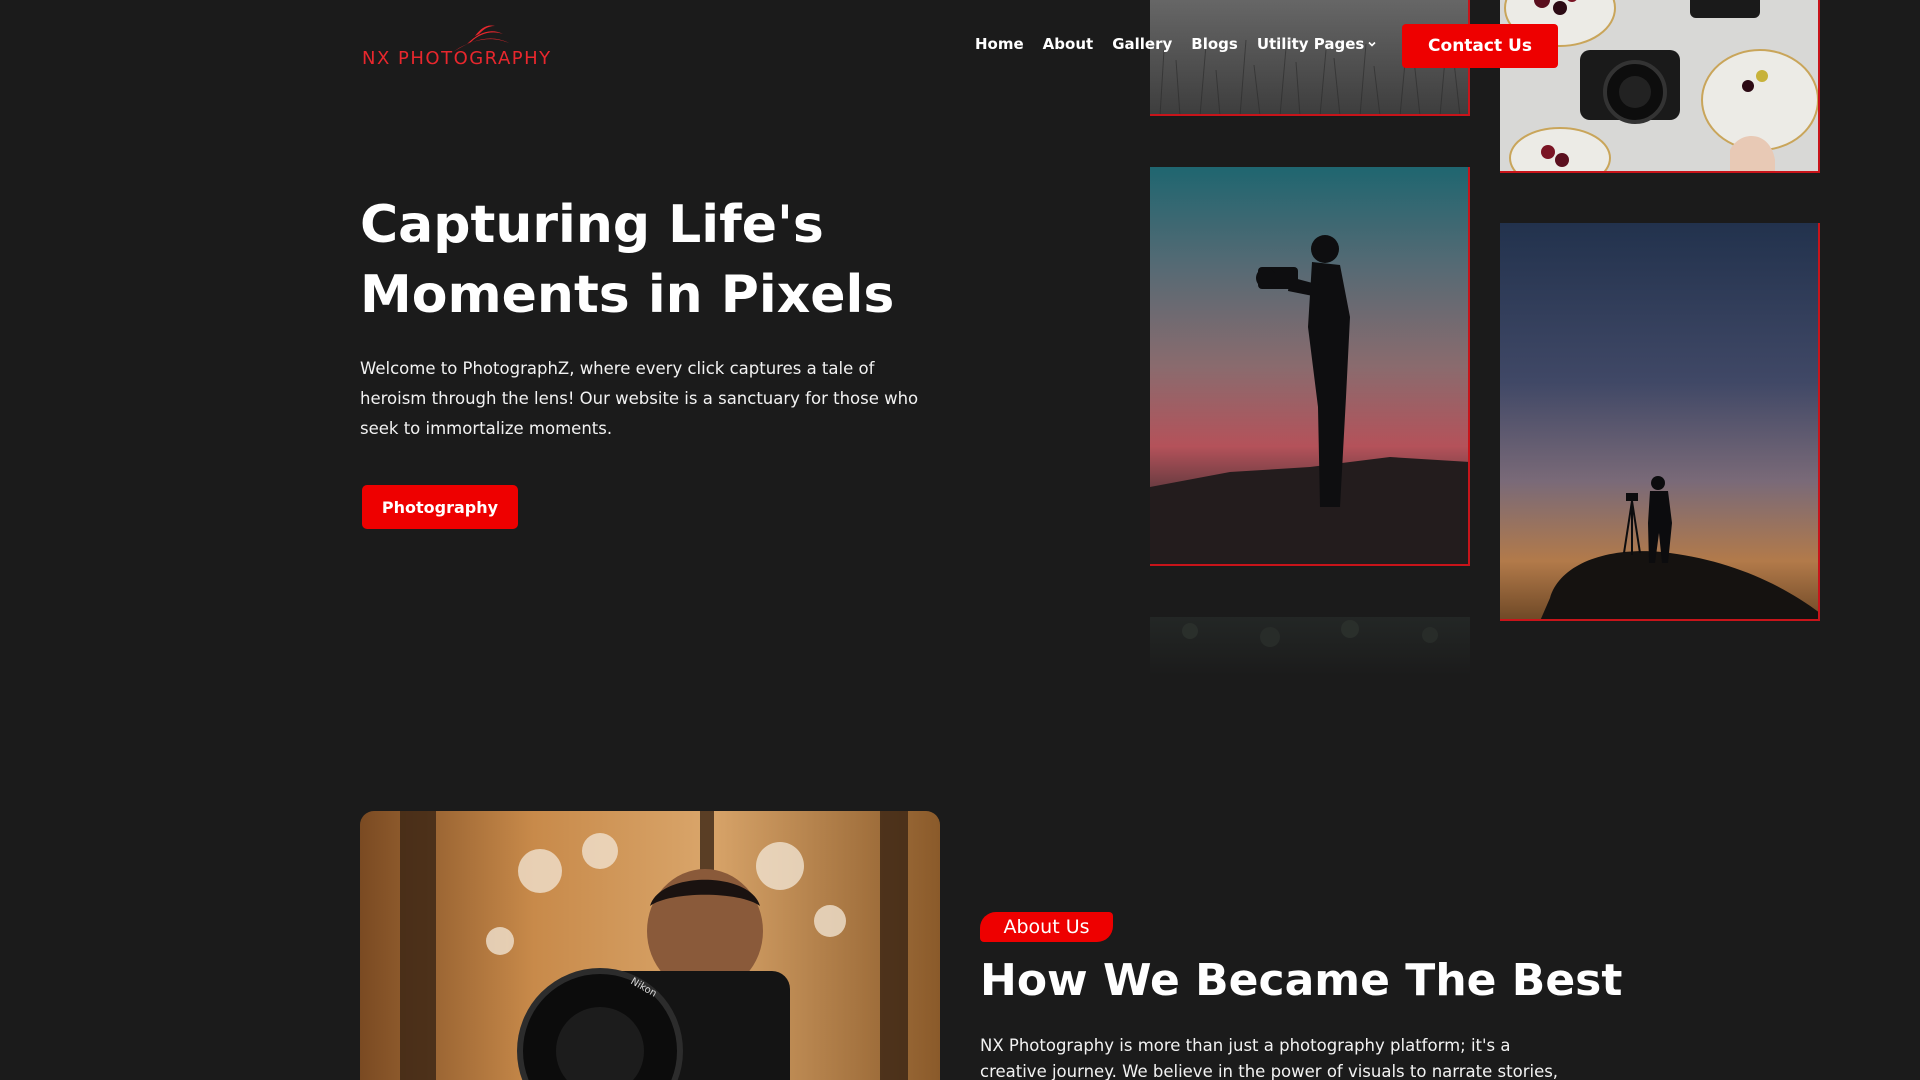 Image resolution: width=1920 pixels, height=1080 pixels. What do you see at coordinates (1310, 44) in the screenshot?
I see `nav-item-label: Utility Pages` at bounding box center [1310, 44].